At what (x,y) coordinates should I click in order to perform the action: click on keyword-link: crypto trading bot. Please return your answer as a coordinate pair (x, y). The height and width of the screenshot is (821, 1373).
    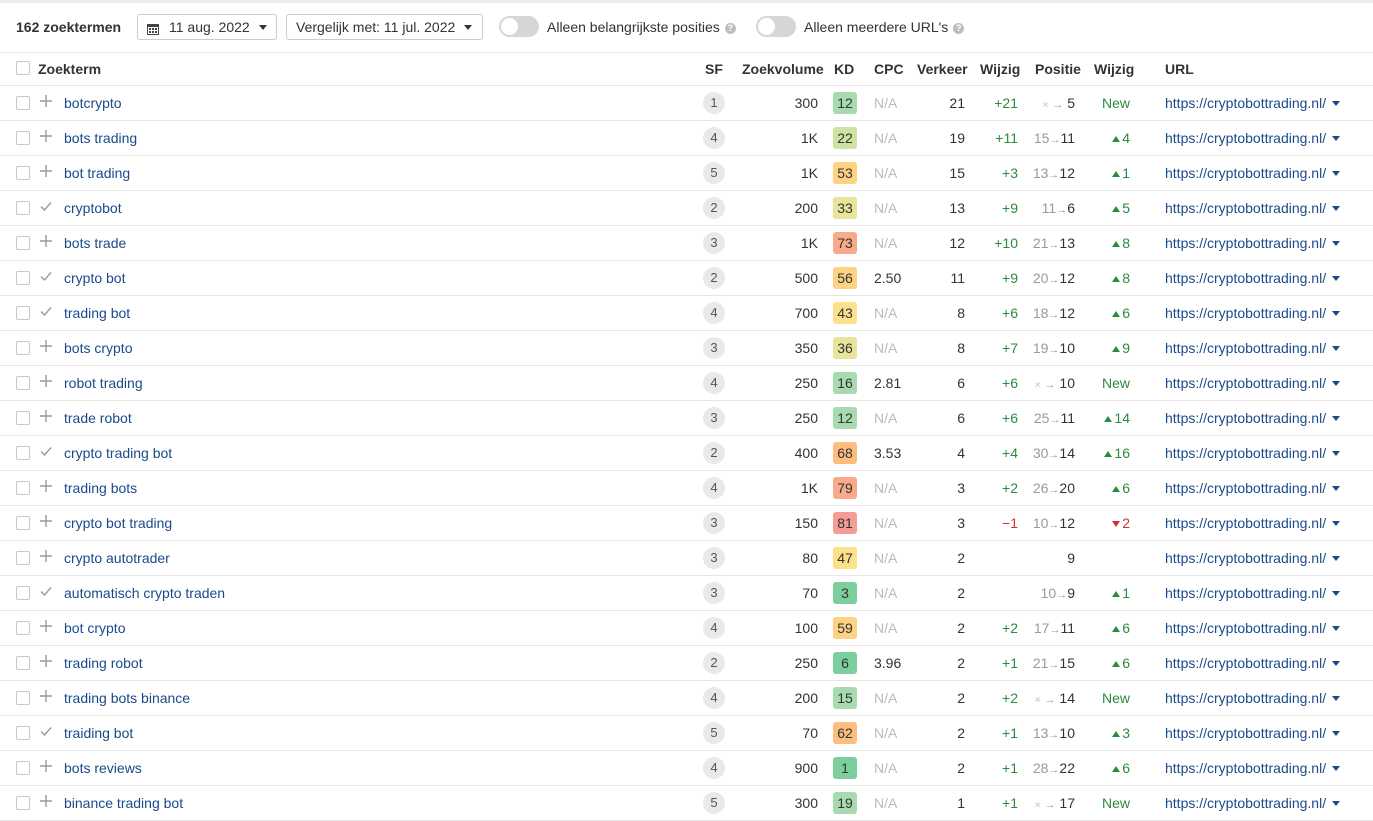
    Looking at the image, I should click on (118, 453).